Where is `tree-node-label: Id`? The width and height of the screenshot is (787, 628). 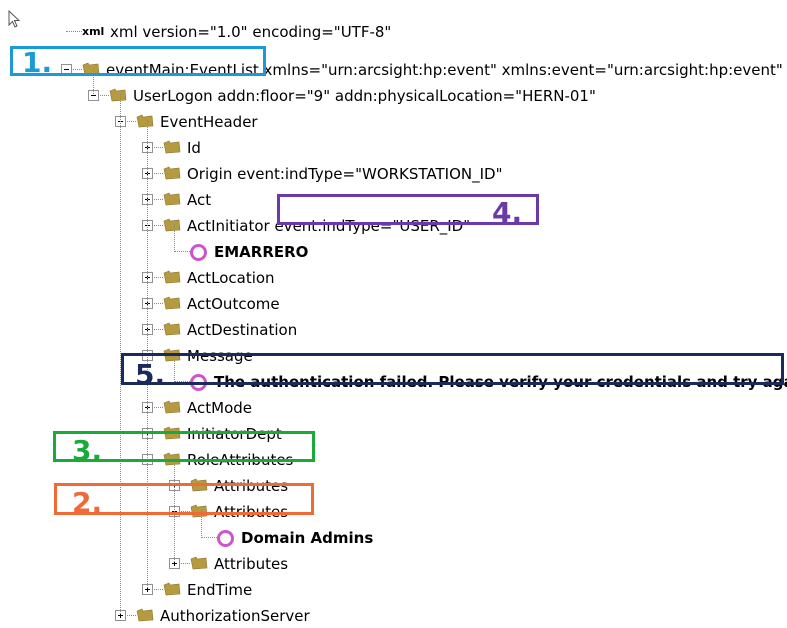
tree-node-label: Id is located at coordinates (194, 148).